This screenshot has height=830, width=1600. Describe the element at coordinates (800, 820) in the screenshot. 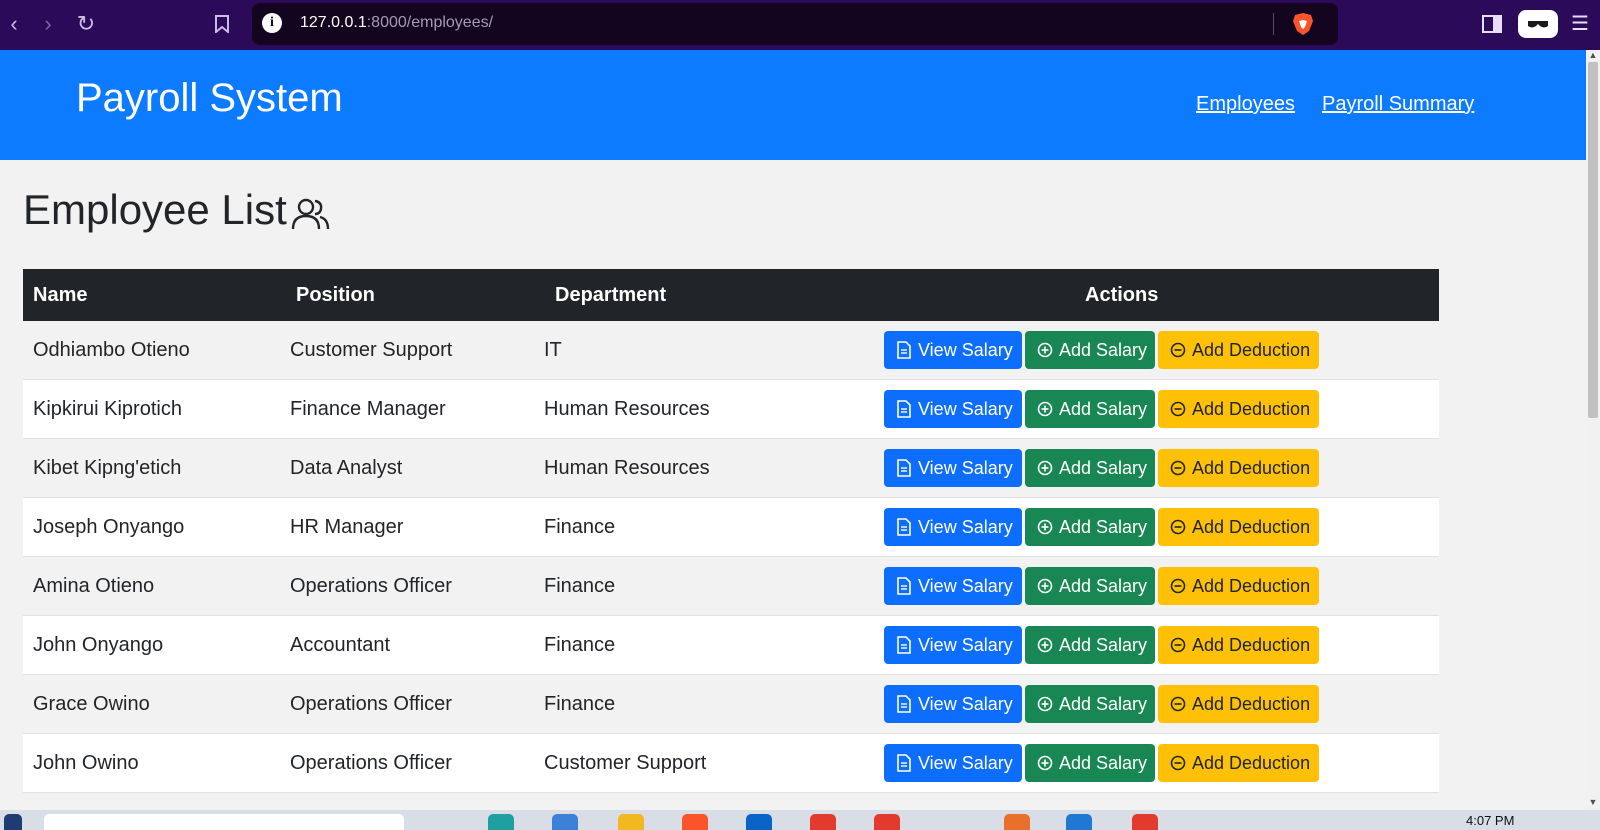

I see `os-taskbar: 4:07 PM` at that location.